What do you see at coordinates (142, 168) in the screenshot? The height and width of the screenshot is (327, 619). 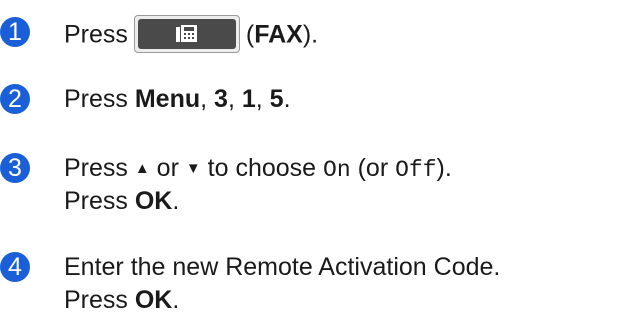 I see `up-arrow-icon: ▲` at bounding box center [142, 168].